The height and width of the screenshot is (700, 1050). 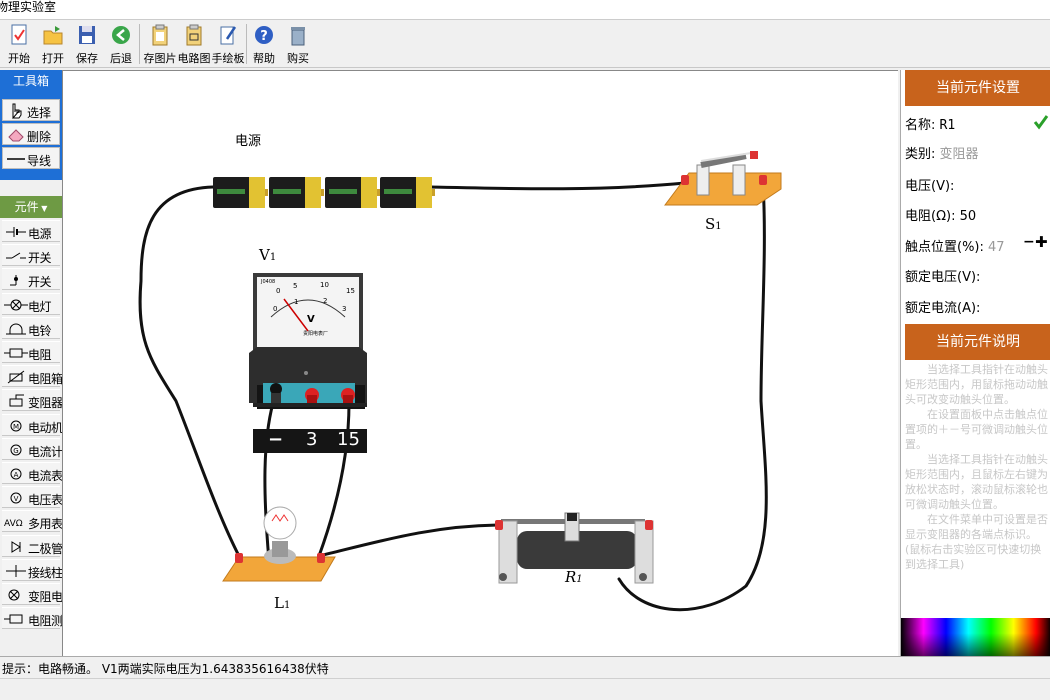 What do you see at coordinates (45, 427) in the screenshot?
I see `component-label: 电动机` at bounding box center [45, 427].